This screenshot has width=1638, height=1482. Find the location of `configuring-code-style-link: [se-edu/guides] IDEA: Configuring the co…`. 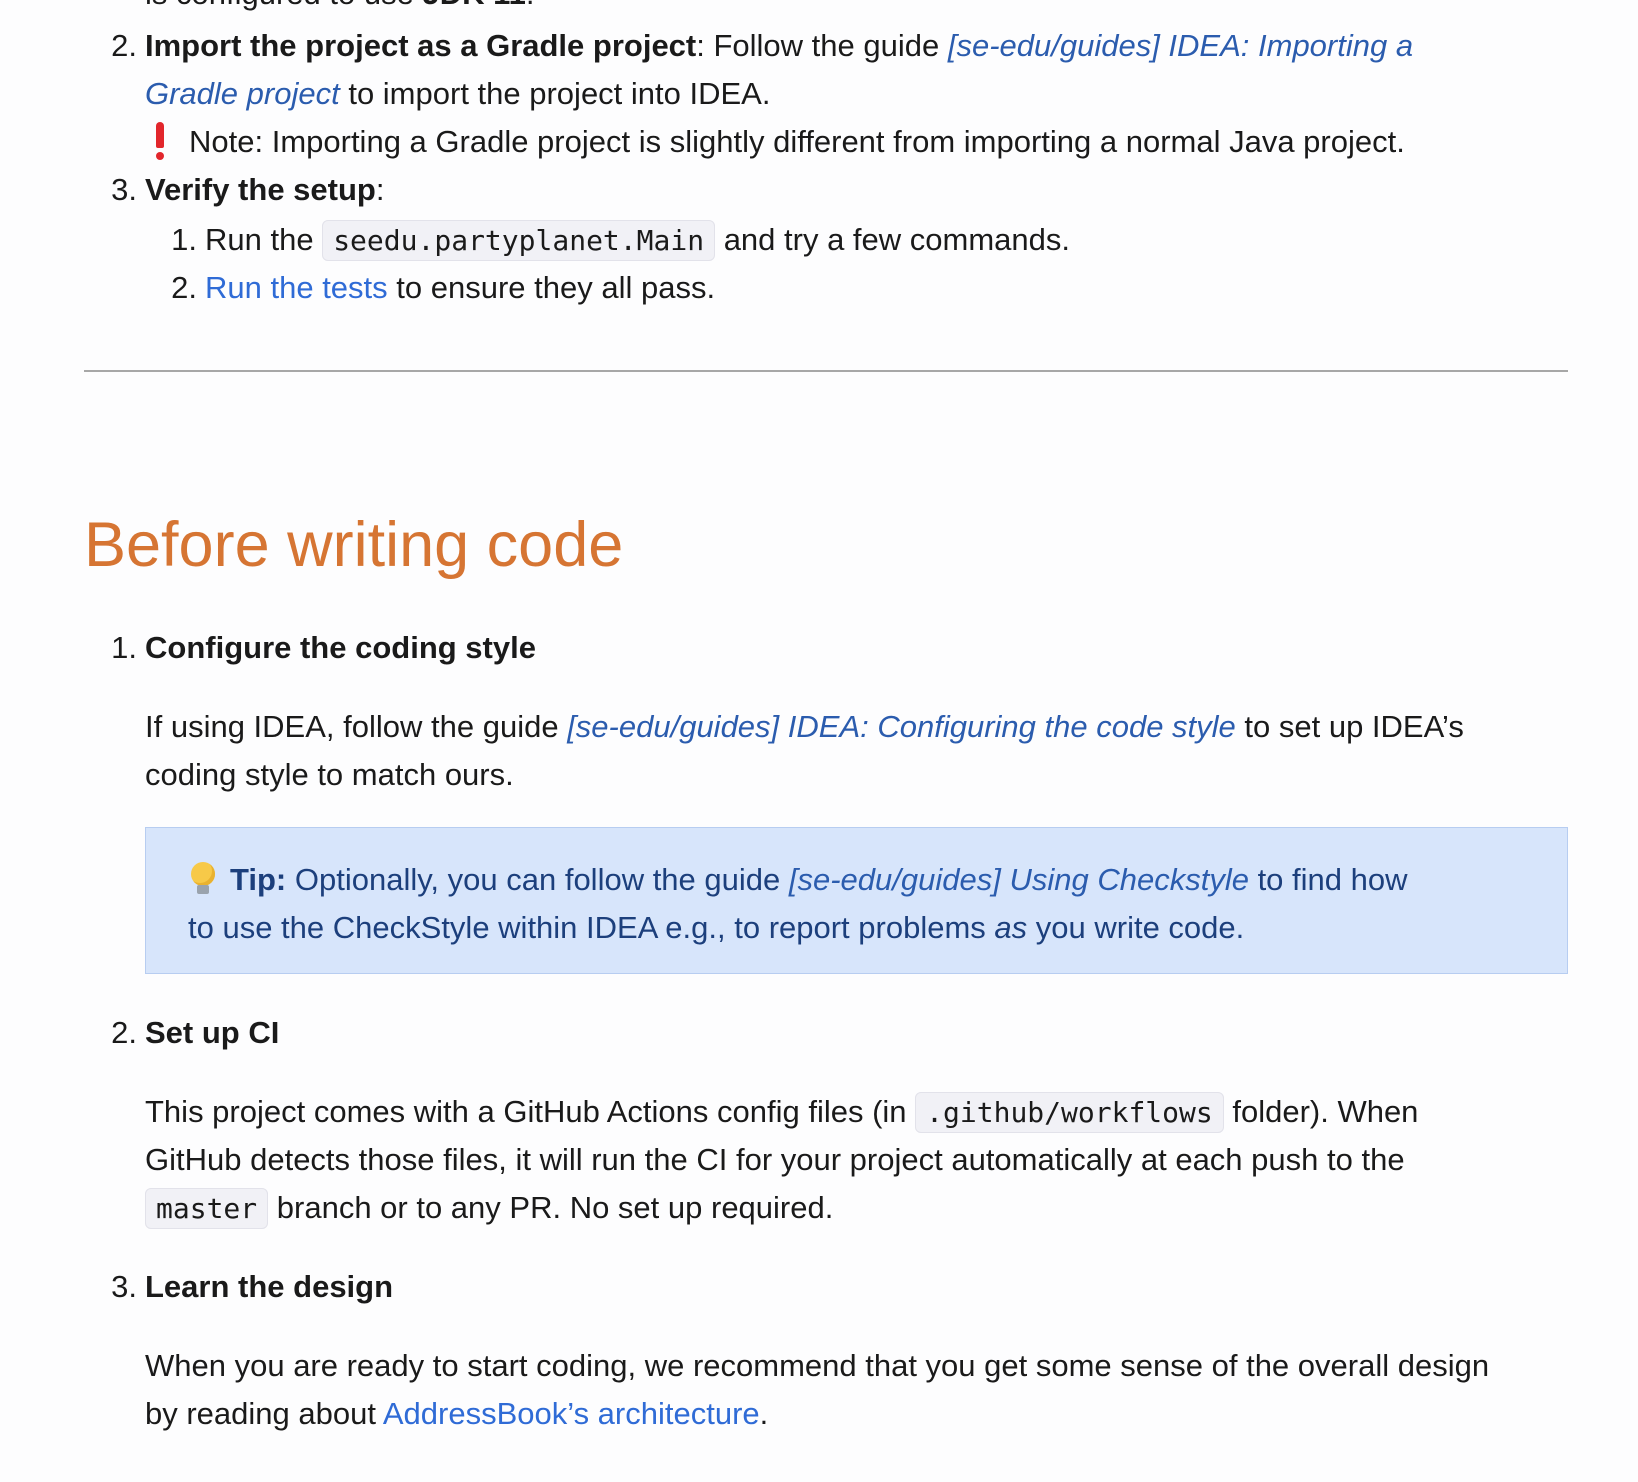

configuring-code-style-link: [se-edu/guides] IDEA: Configuring the co… is located at coordinates (901, 726).